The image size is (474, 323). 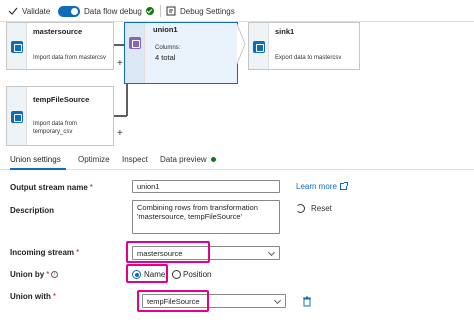 I want to click on node-title: mastersource, so click(x=58, y=31).